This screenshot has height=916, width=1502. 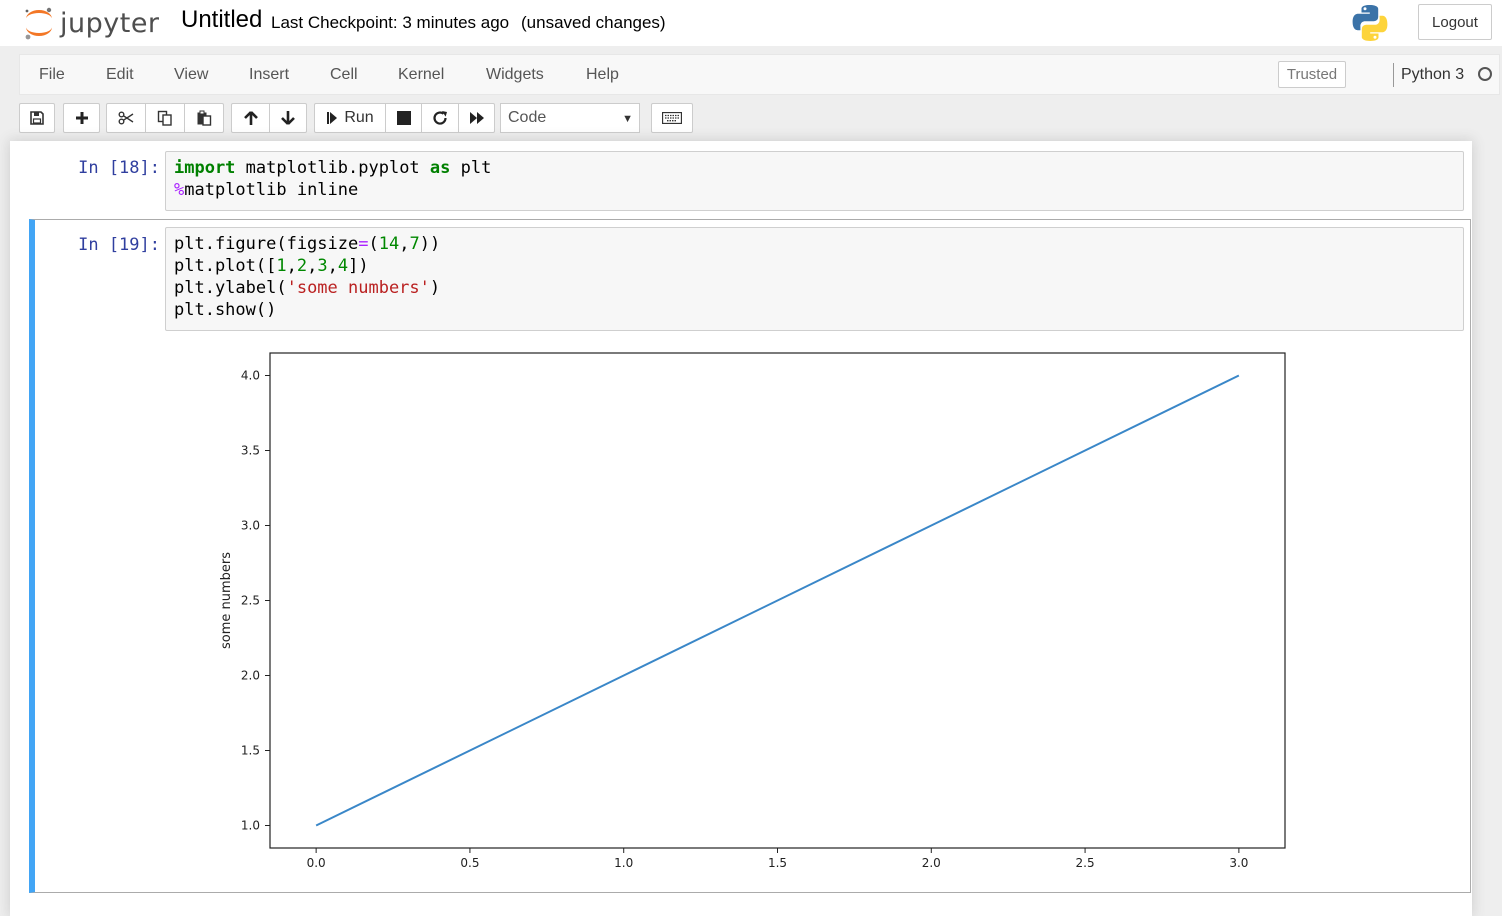 I want to click on plus-icon, so click(x=81, y=118).